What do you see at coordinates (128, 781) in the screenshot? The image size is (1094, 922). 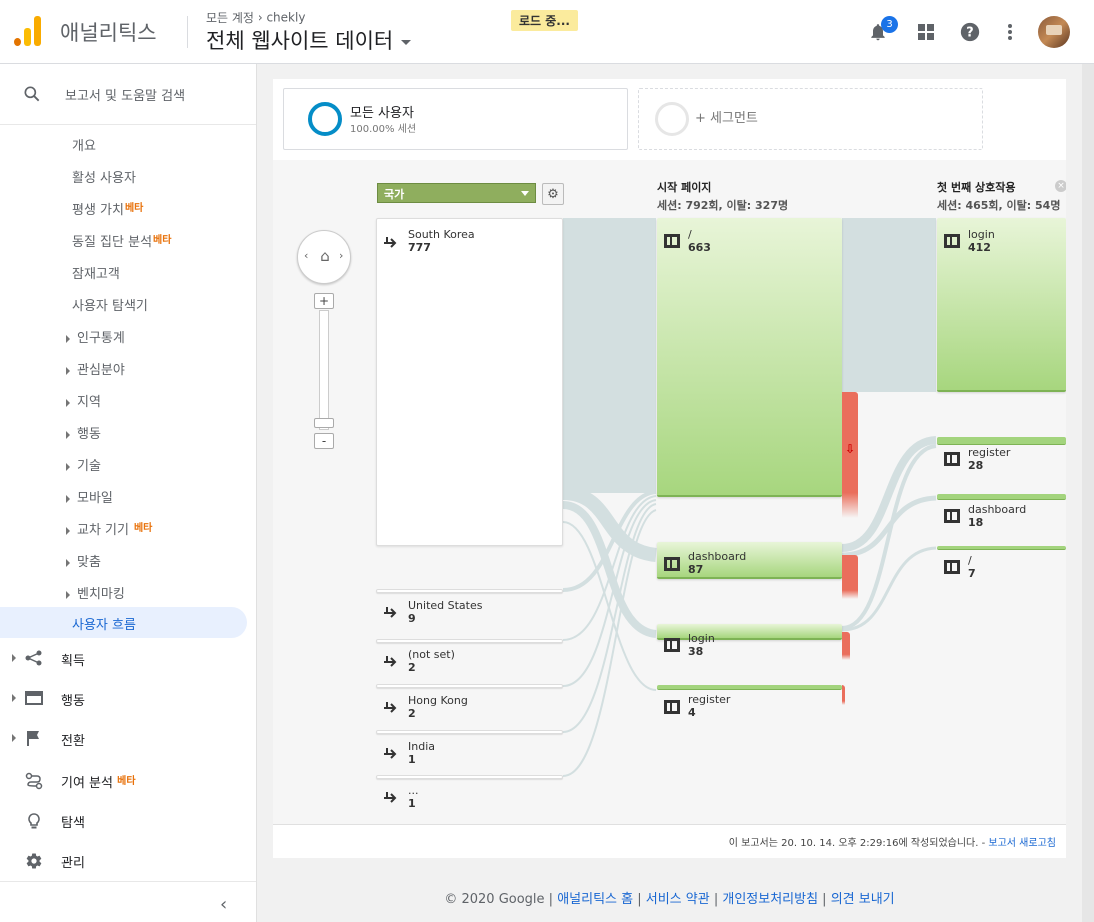 I see `sidebar-section-attribution: 기여 분석 베타` at bounding box center [128, 781].